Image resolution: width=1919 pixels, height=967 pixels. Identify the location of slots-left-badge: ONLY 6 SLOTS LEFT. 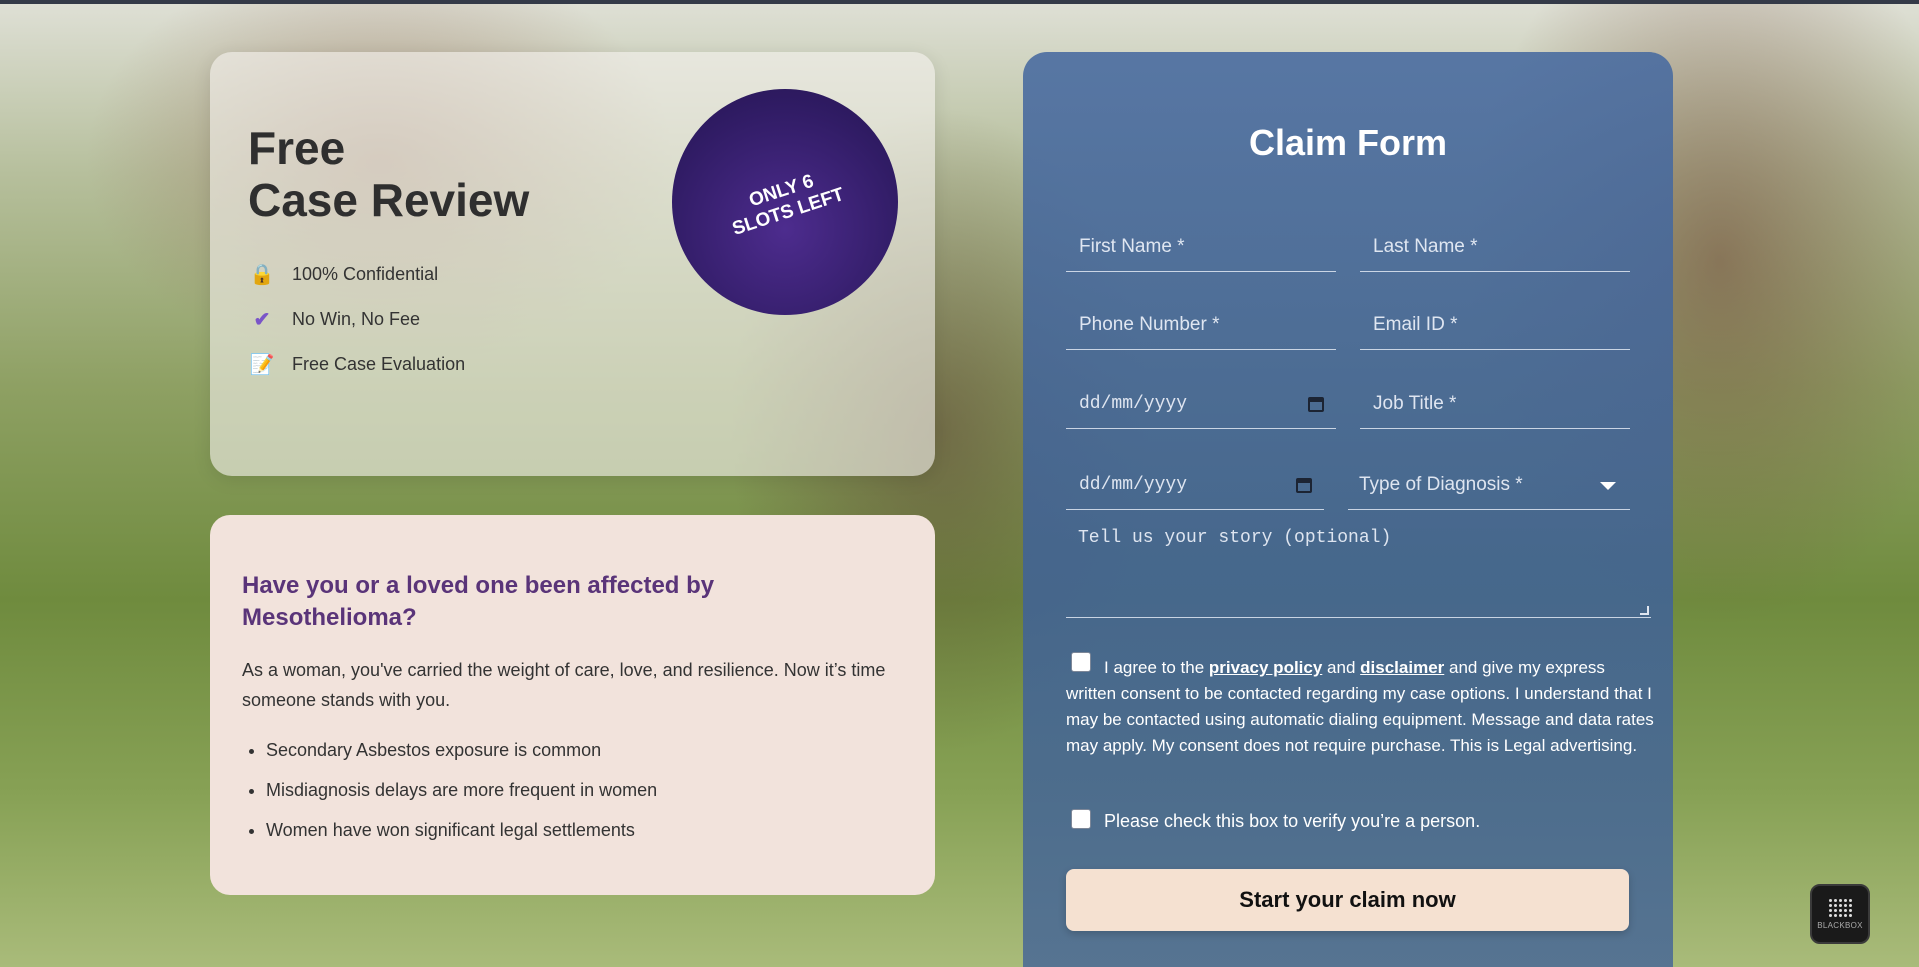
(785, 202).